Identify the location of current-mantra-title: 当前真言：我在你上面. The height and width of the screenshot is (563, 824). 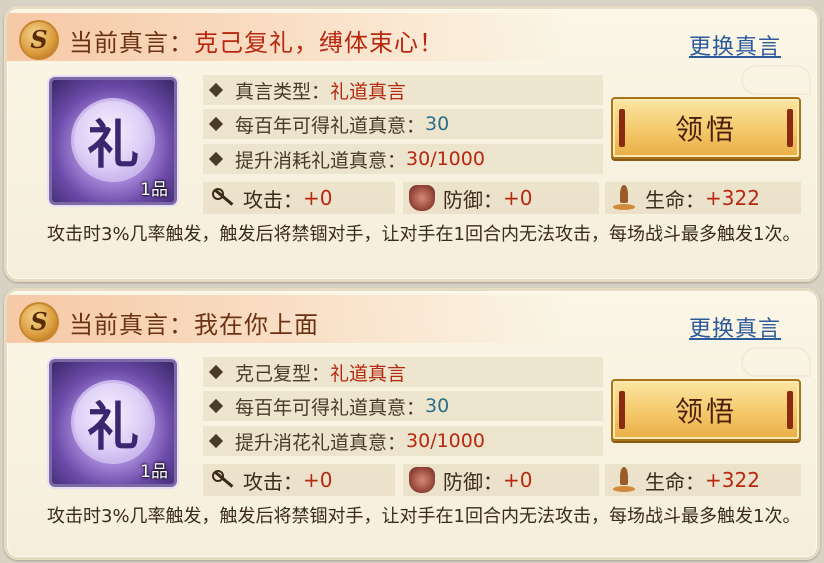
(194, 322).